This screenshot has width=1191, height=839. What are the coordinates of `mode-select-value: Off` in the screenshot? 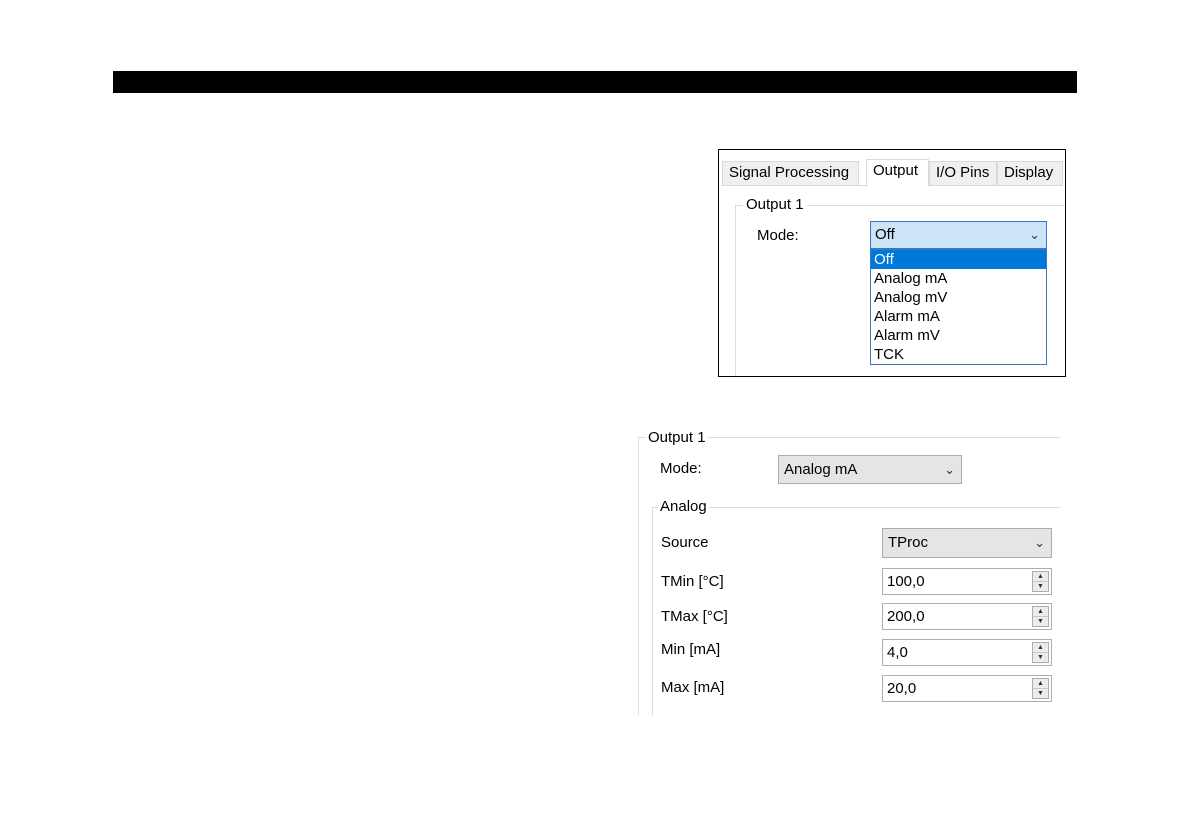 It's located at (885, 234).